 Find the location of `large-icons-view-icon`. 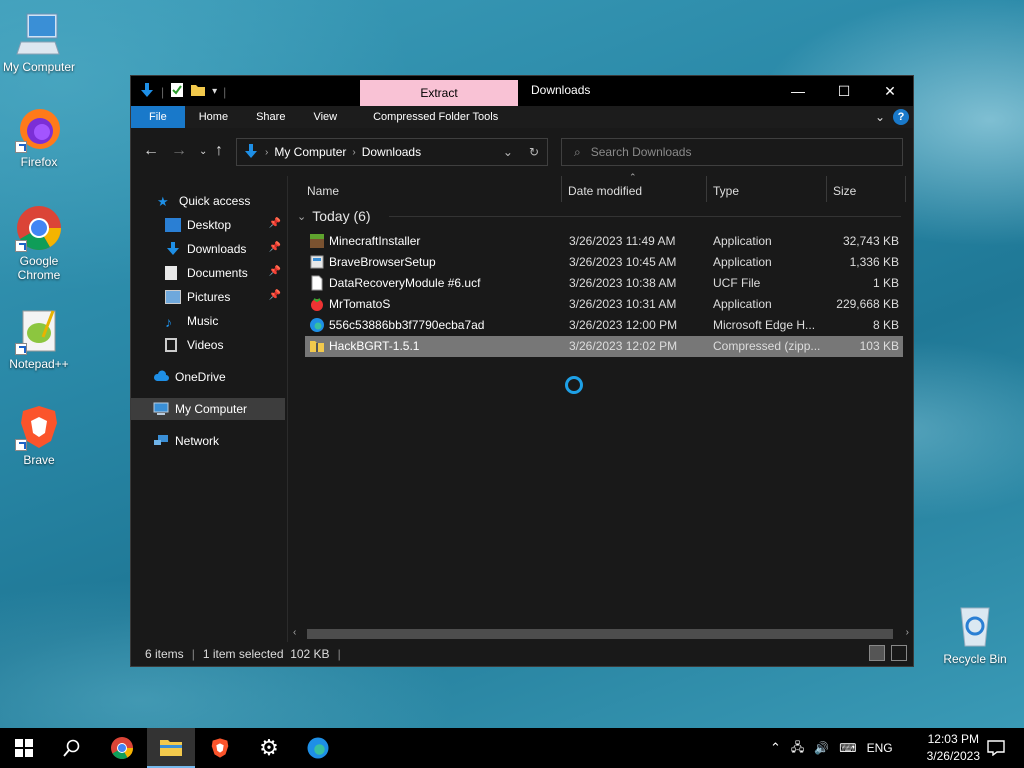

large-icons-view-icon is located at coordinates (899, 653).